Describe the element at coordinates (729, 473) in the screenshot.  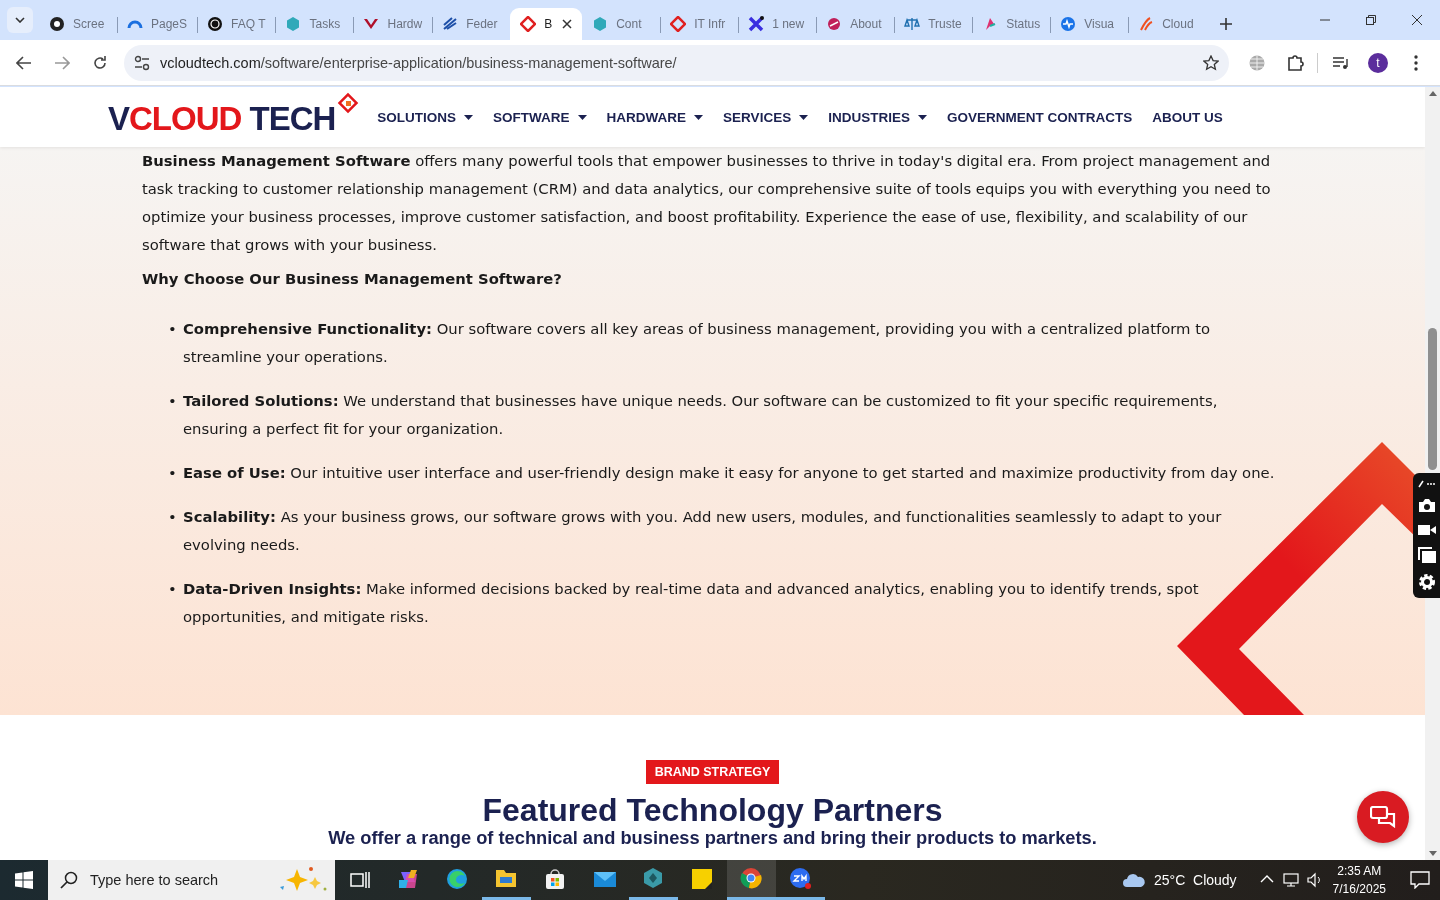
I see `benefit-text: Ease of Use: Our intuitive user interface and user-friendly design make it easy for anyone to get started and maximize productivity from day one.` at that location.